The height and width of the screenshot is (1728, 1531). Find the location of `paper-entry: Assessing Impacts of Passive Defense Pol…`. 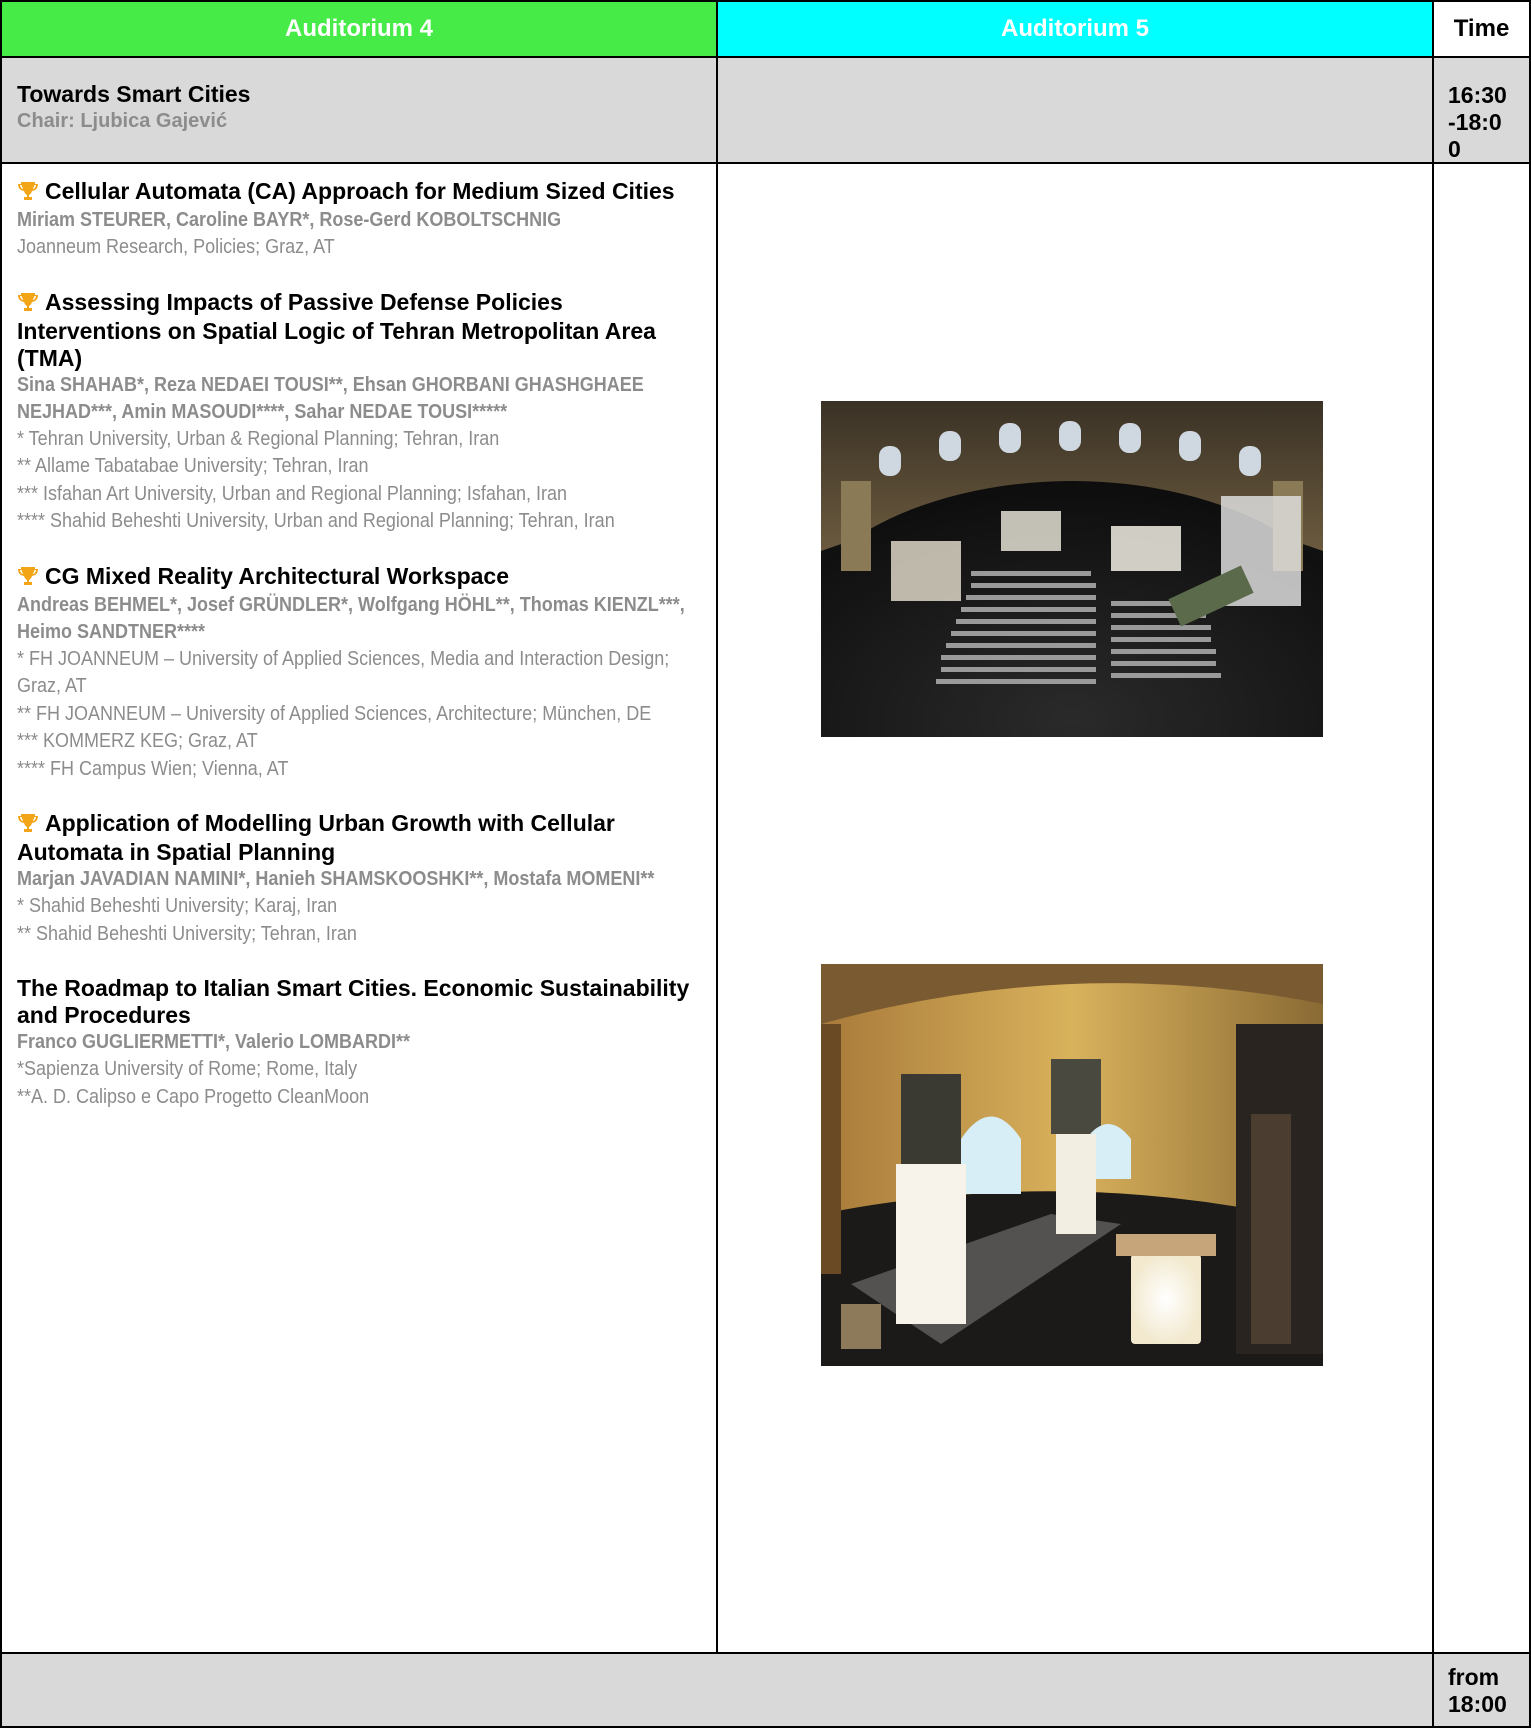

paper-entry: Assessing Impacts of Passive Defense Pol… is located at coordinates (362, 412).